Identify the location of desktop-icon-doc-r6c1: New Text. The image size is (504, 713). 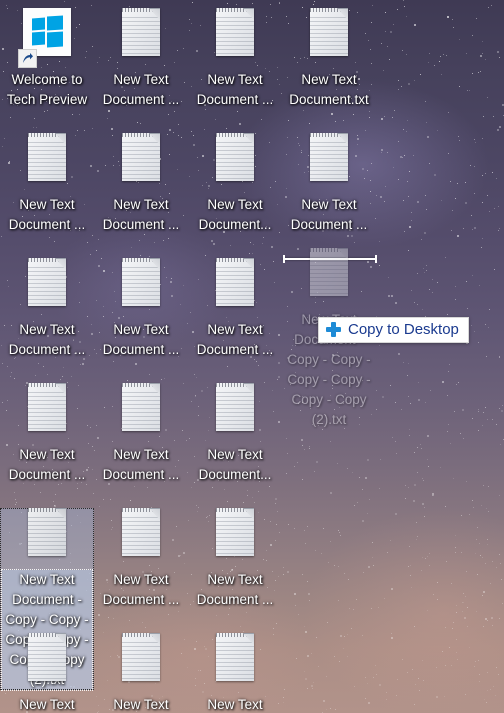
(47, 673).